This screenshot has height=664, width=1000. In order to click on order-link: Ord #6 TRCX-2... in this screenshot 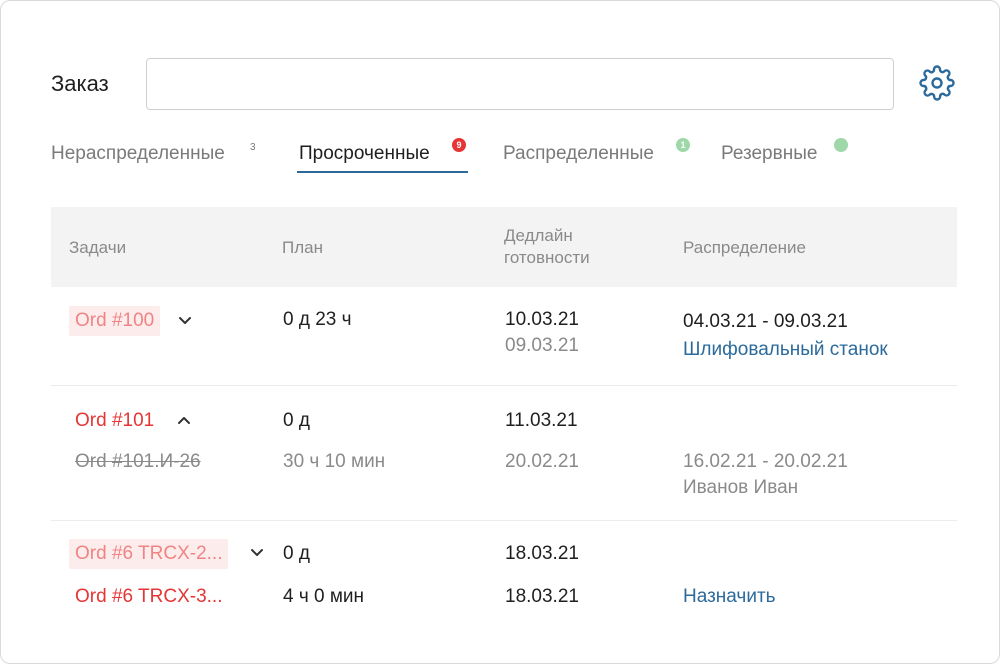, I will do `click(149, 554)`.